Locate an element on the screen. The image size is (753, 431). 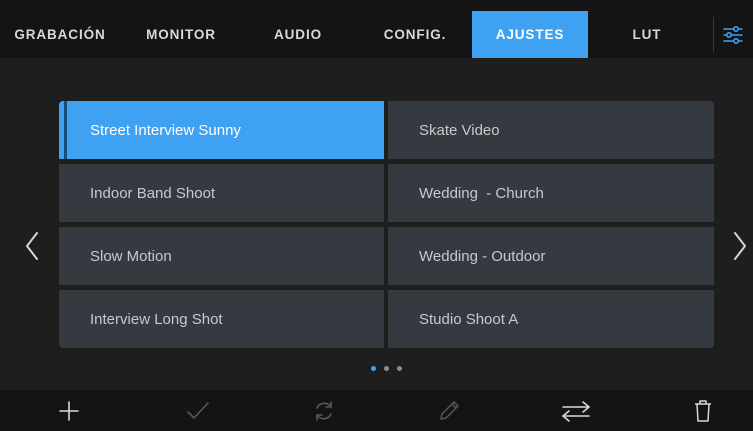
delete-preset-button is located at coordinates (703, 410).